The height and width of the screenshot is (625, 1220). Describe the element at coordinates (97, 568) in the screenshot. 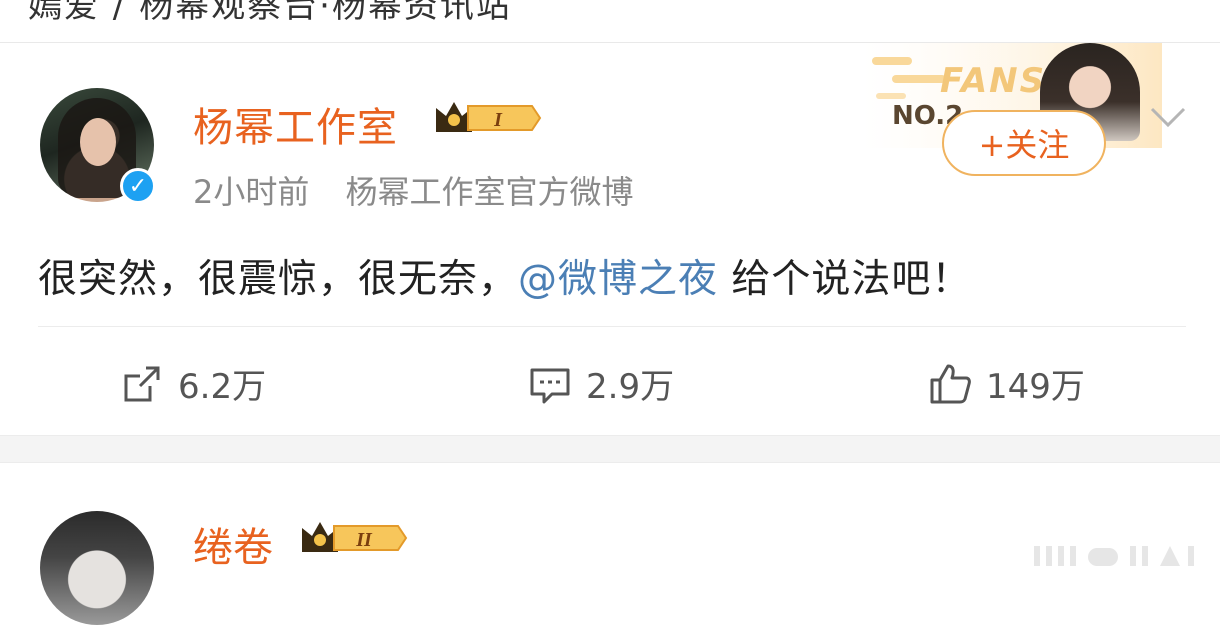

I see `next-post-avatar` at that location.